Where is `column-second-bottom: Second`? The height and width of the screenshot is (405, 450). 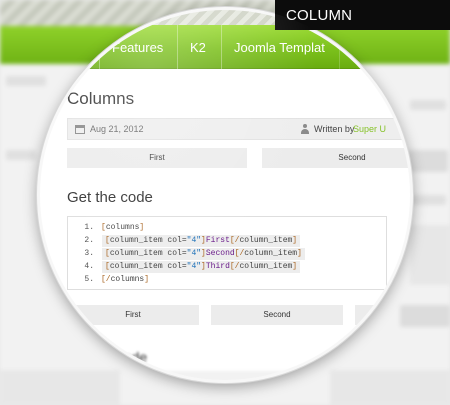
column-second-bottom: Second is located at coordinates (277, 315).